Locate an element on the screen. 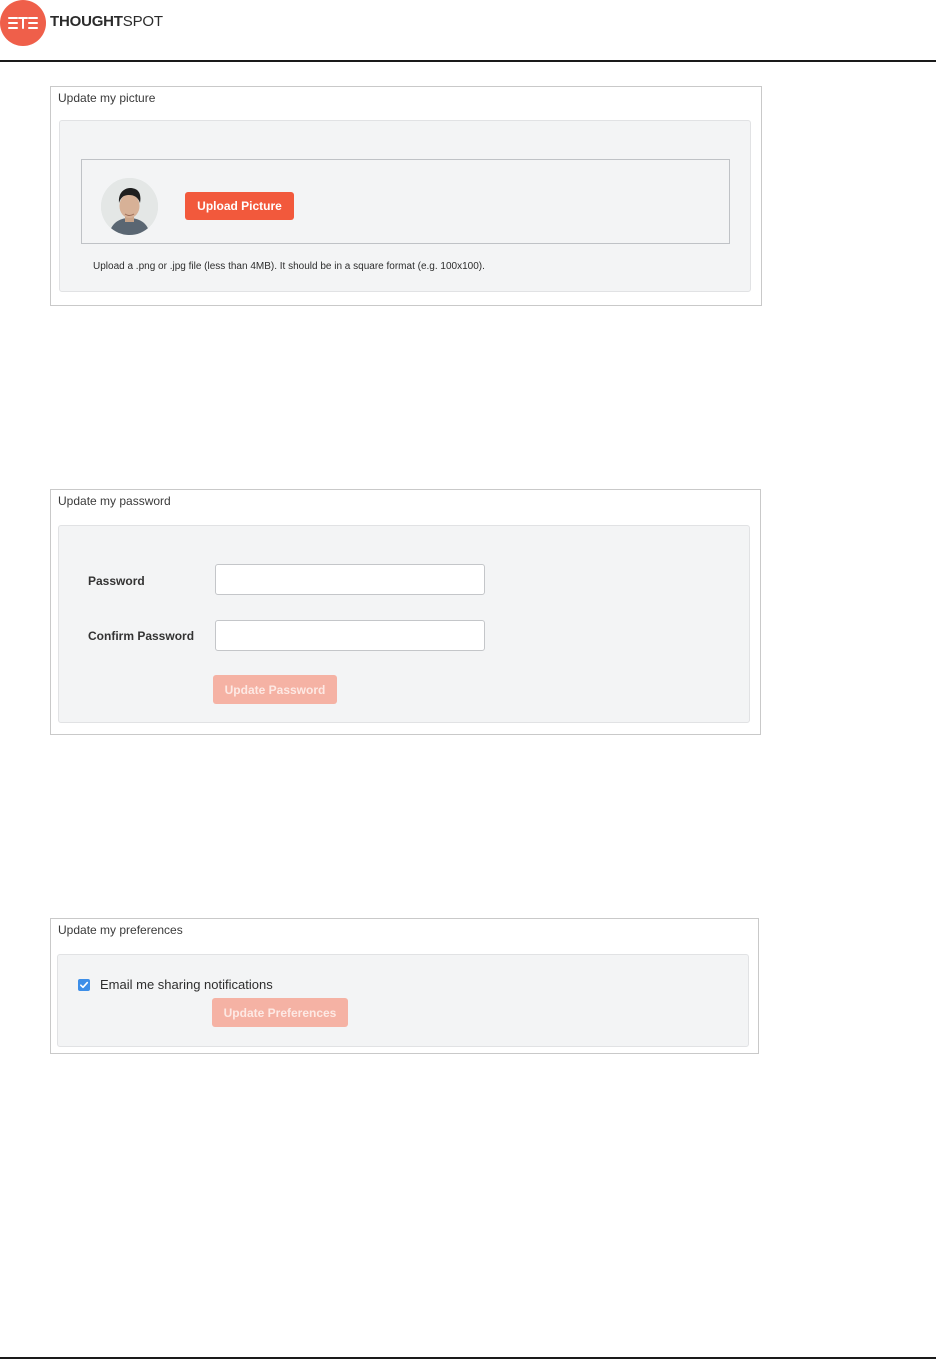 The height and width of the screenshot is (1360, 936). confirm-password-input is located at coordinates (350, 635).